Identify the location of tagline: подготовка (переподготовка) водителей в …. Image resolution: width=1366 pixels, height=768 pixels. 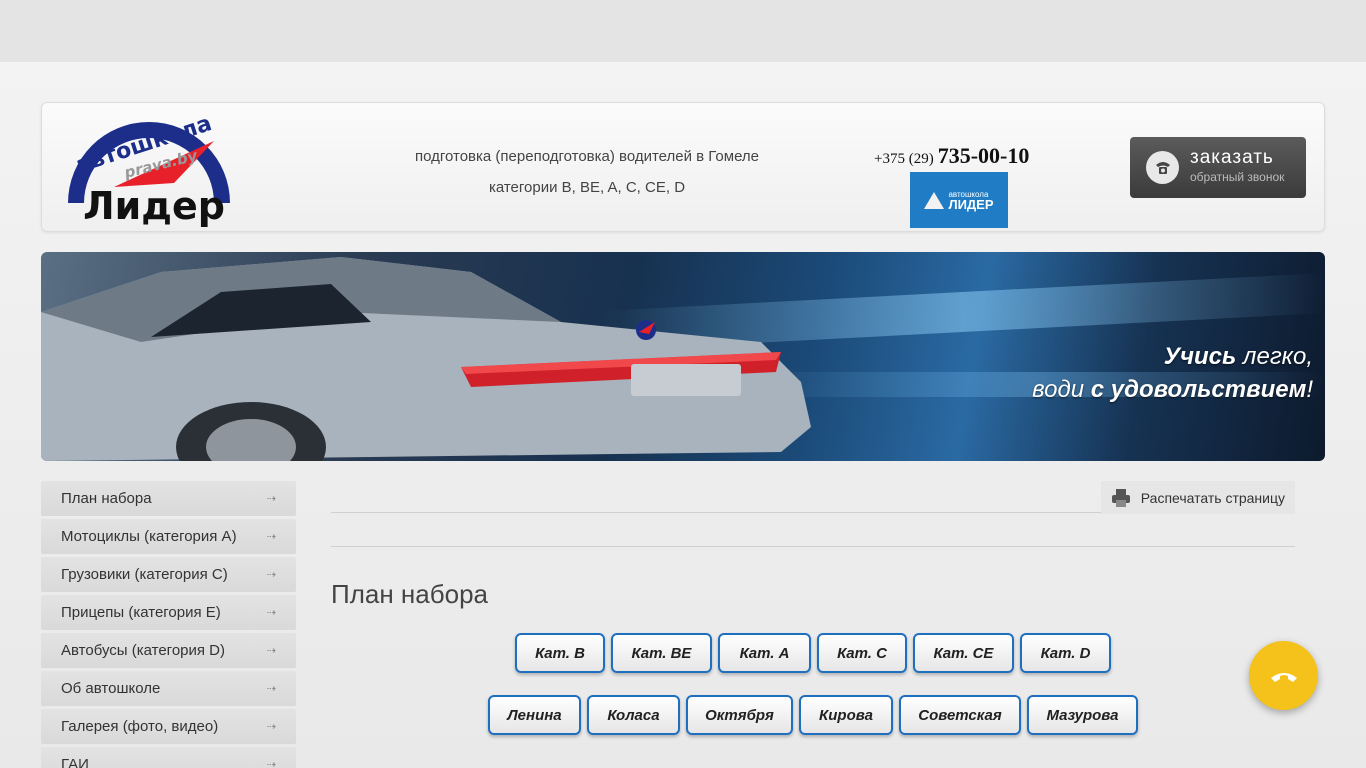
(587, 172).